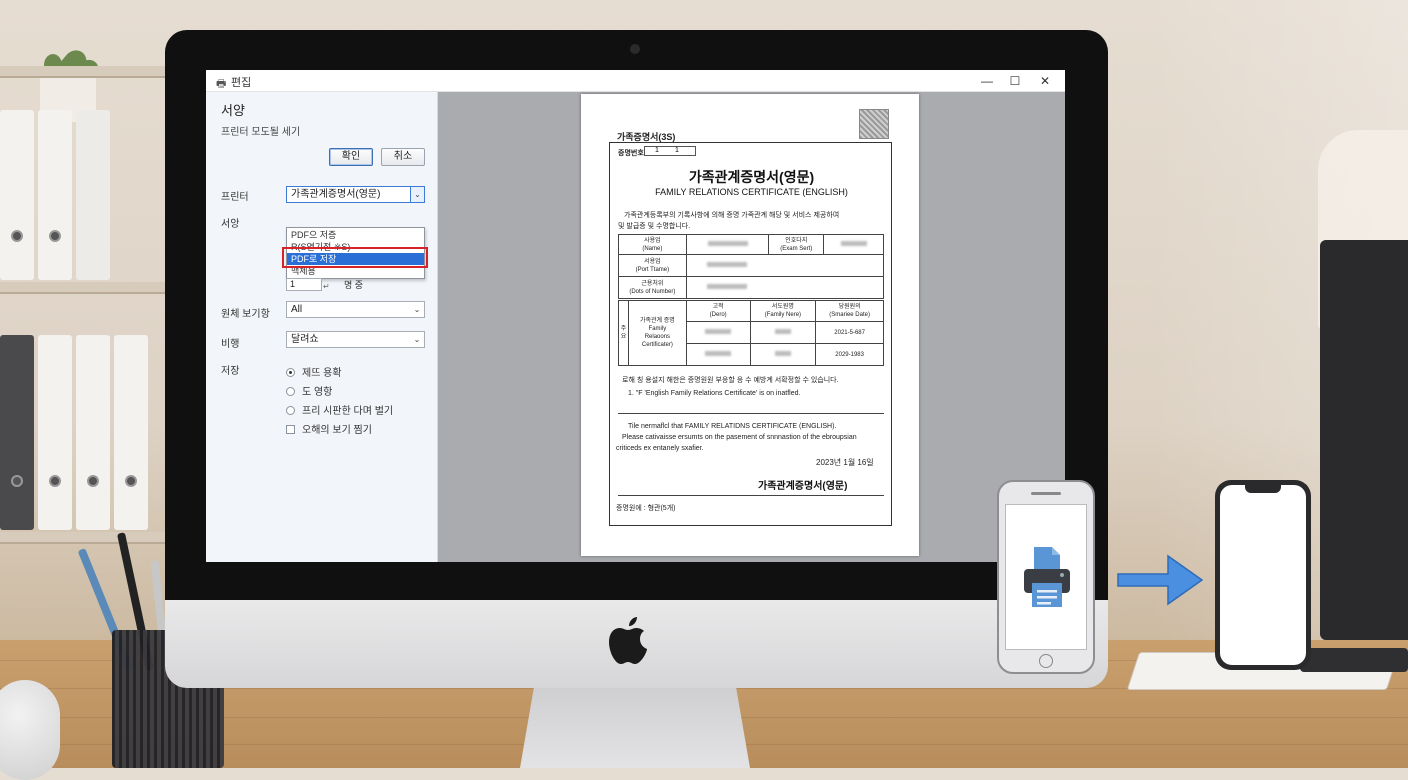 The width and height of the screenshot is (1408, 780). What do you see at coordinates (304, 284) in the screenshot?
I see `copies-input: 1` at bounding box center [304, 284].